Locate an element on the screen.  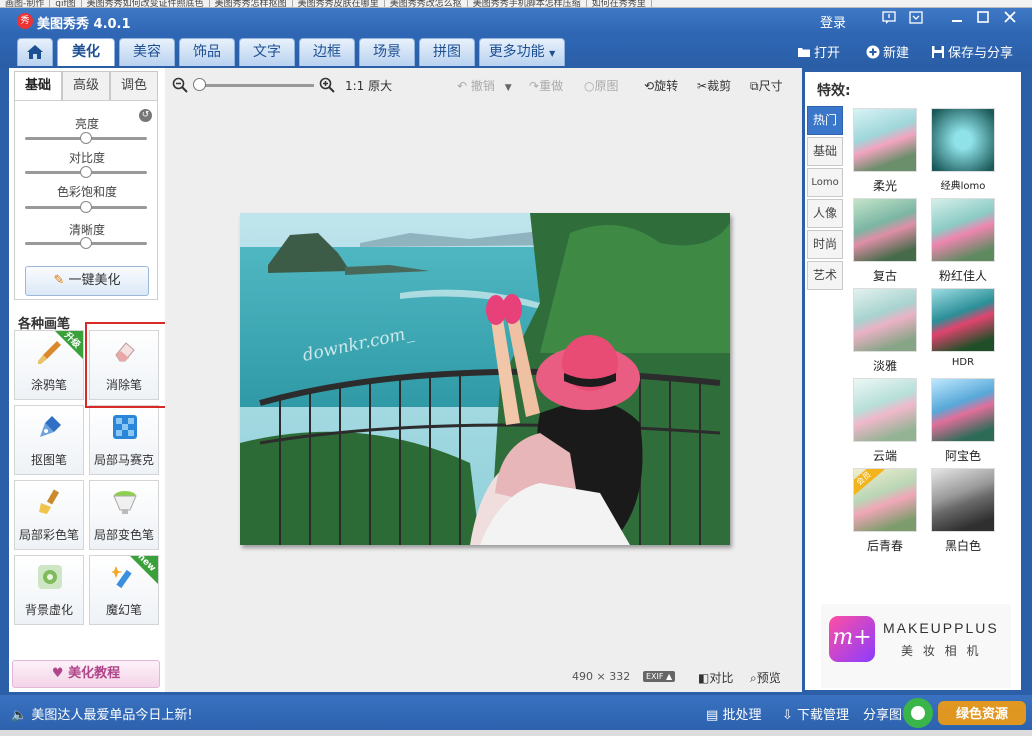
tab-accessories: 饰品 is located at coordinates (207, 52).